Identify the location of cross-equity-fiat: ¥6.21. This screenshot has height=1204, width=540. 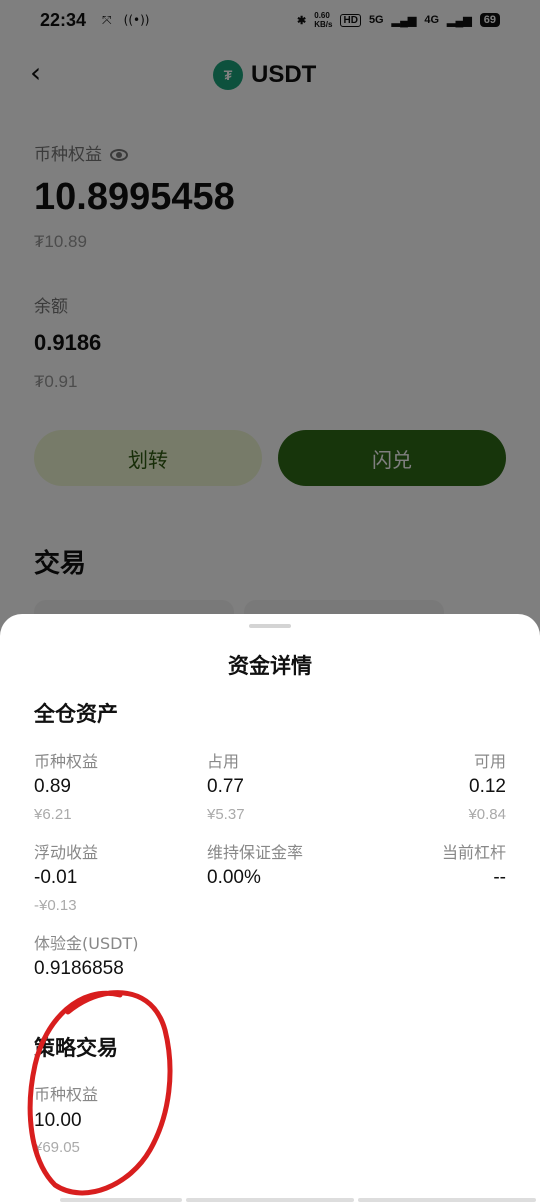
(53, 814).